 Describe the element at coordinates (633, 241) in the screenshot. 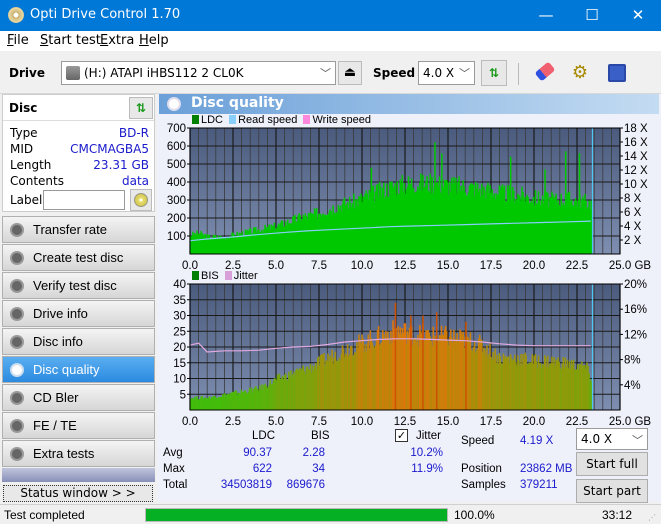

I see `y2-tick-label: 2 X` at that location.